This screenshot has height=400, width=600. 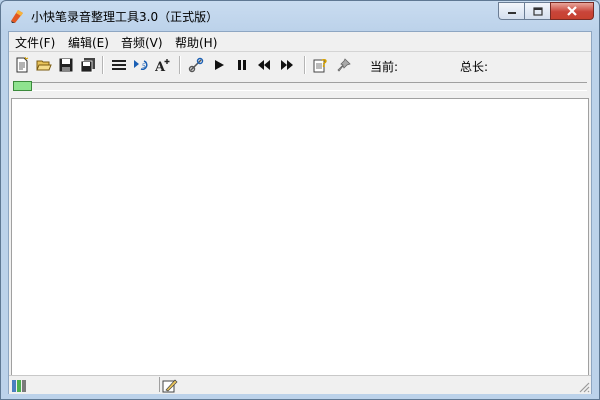 I want to click on help-button: ?, so click(x=321, y=65).